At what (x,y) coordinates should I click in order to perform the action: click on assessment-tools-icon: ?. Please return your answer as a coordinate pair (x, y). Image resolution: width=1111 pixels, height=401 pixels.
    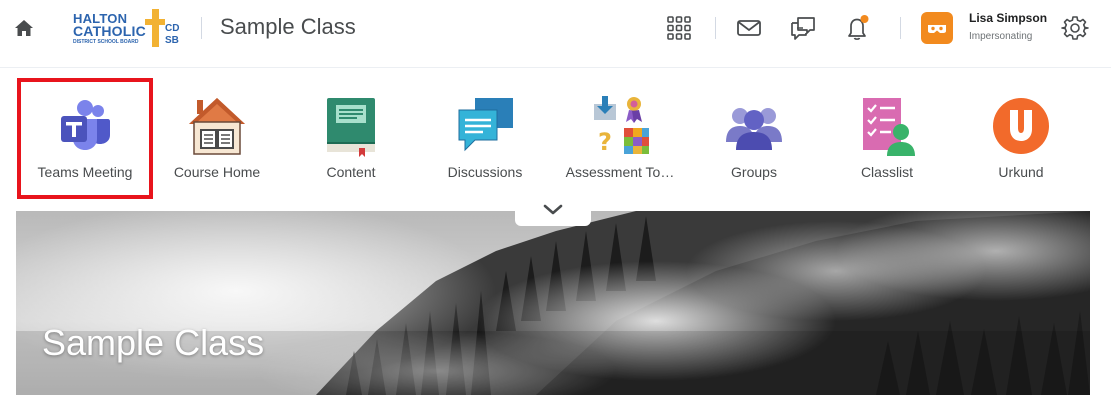
    Looking at the image, I should click on (621, 126).